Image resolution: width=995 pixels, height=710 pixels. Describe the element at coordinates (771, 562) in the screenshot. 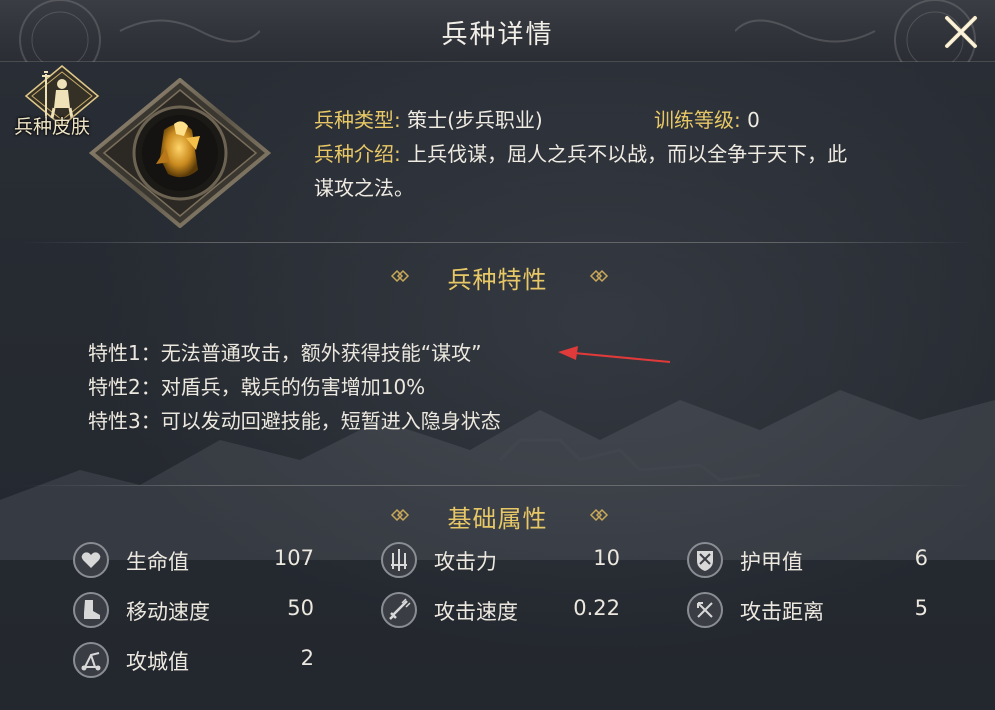

I see `stat-name: 护甲值` at that location.